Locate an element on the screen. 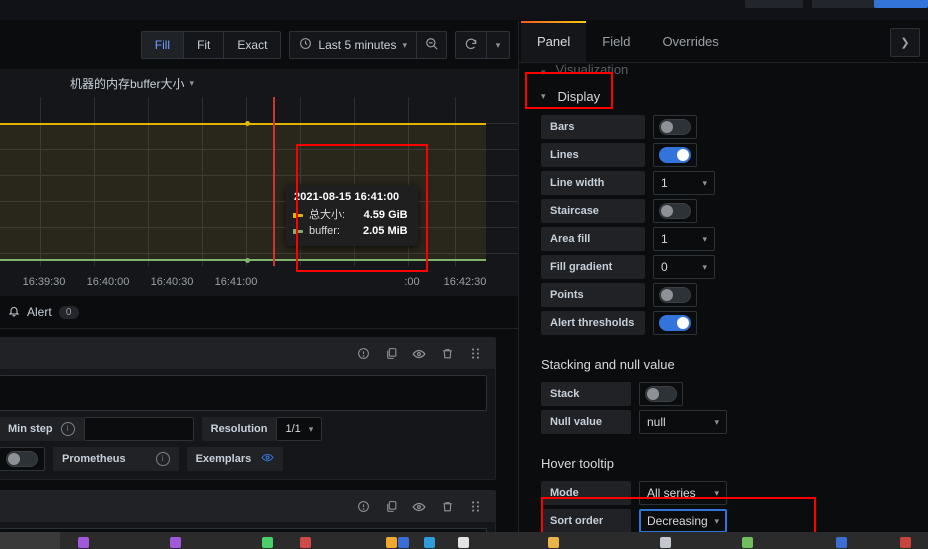 The image size is (928, 549). instant-toggle is located at coordinates (22, 459).